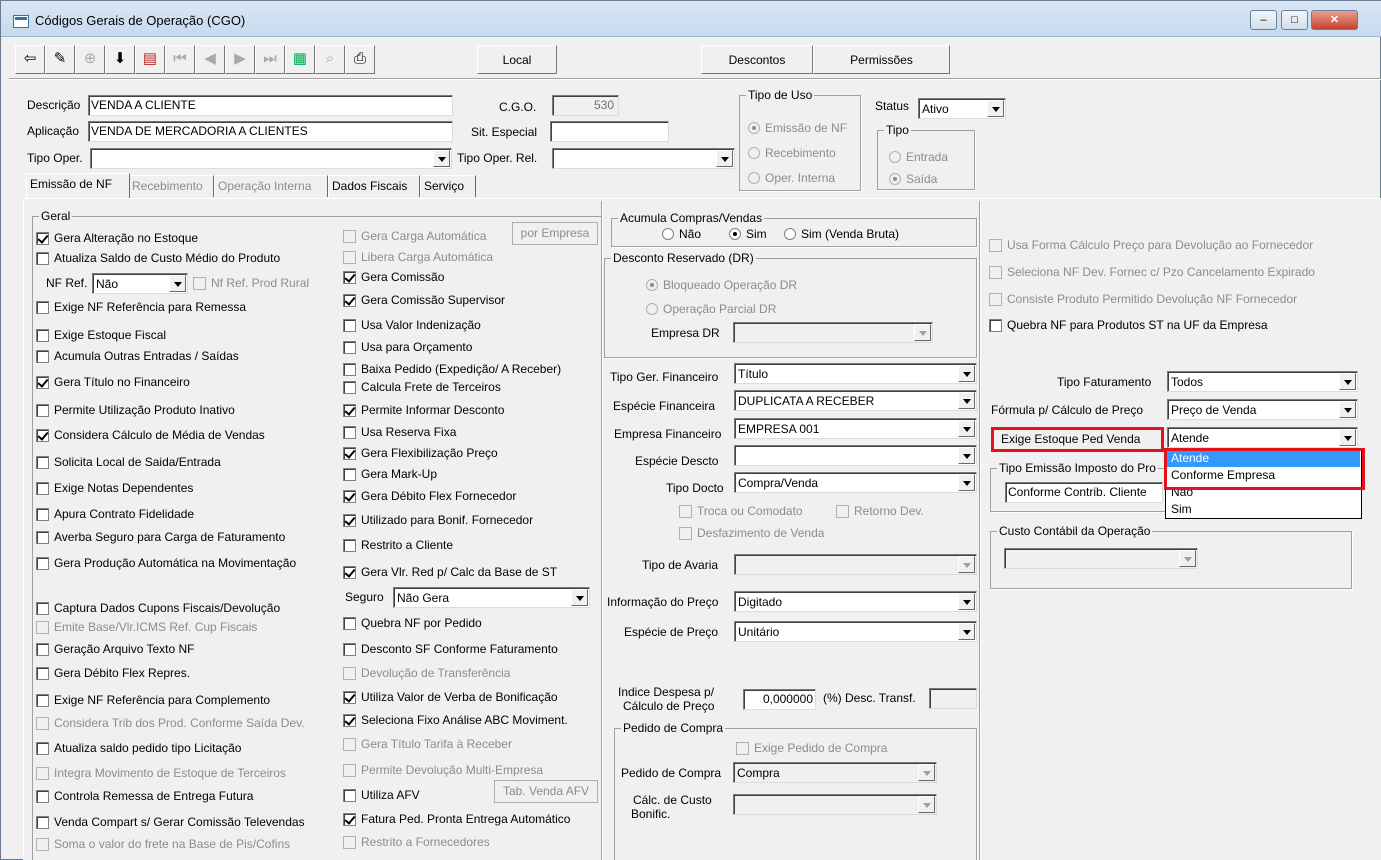  Describe the element at coordinates (210, 59) in the screenshot. I see `prev-record-icon: ◀` at that location.